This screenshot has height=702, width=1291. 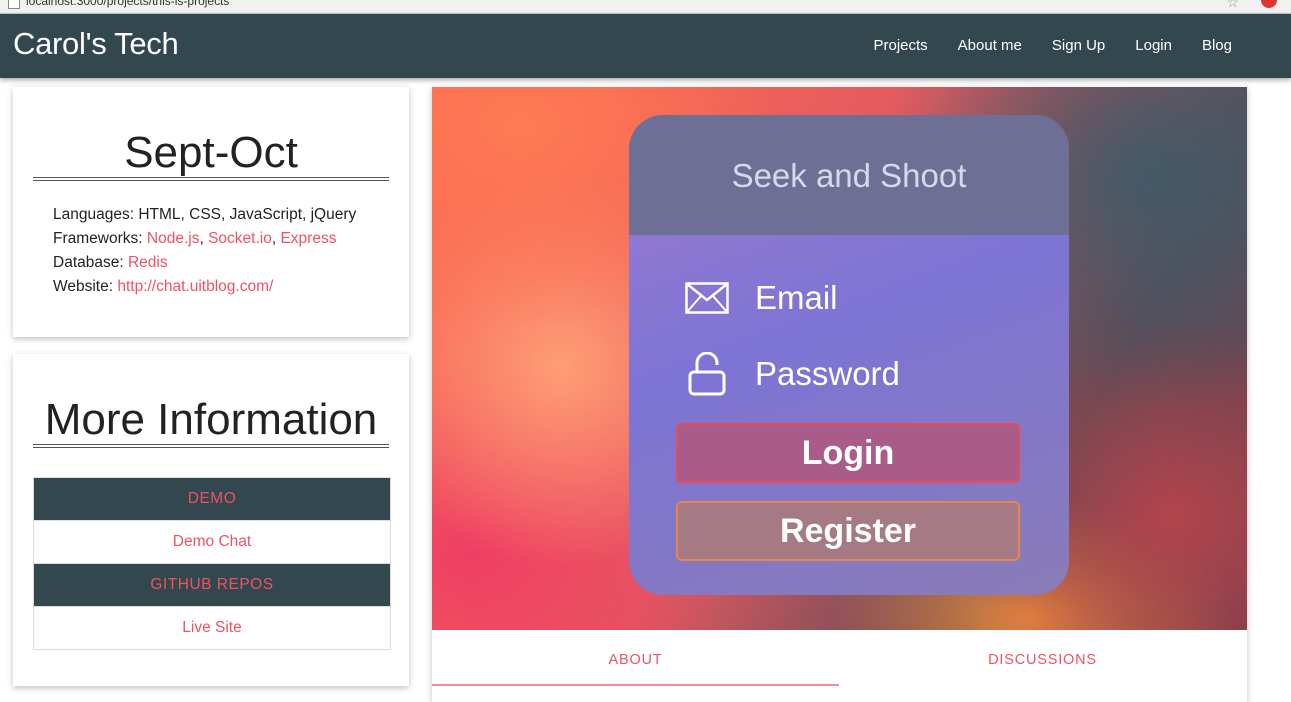 I want to click on nav-link-blog: Blog, so click(x=1217, y=46).